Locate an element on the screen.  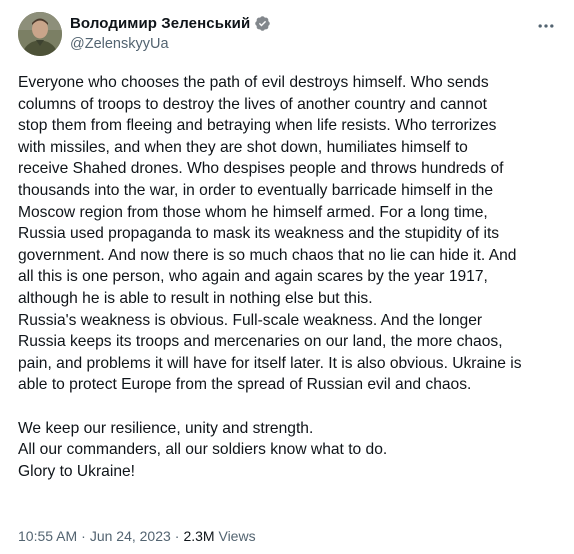
avatar-image is located at coordinates (40, 34).